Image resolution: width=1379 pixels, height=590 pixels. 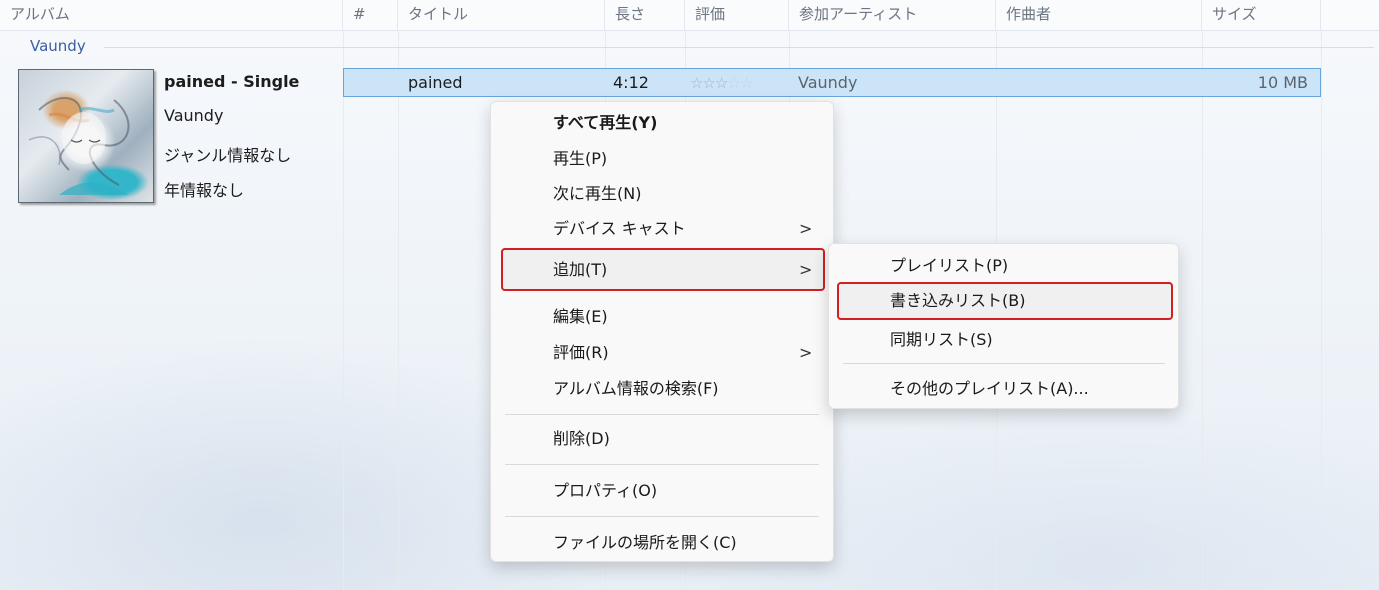 I want to click on column-header-album: アルバム, so click(x=171, y=15).